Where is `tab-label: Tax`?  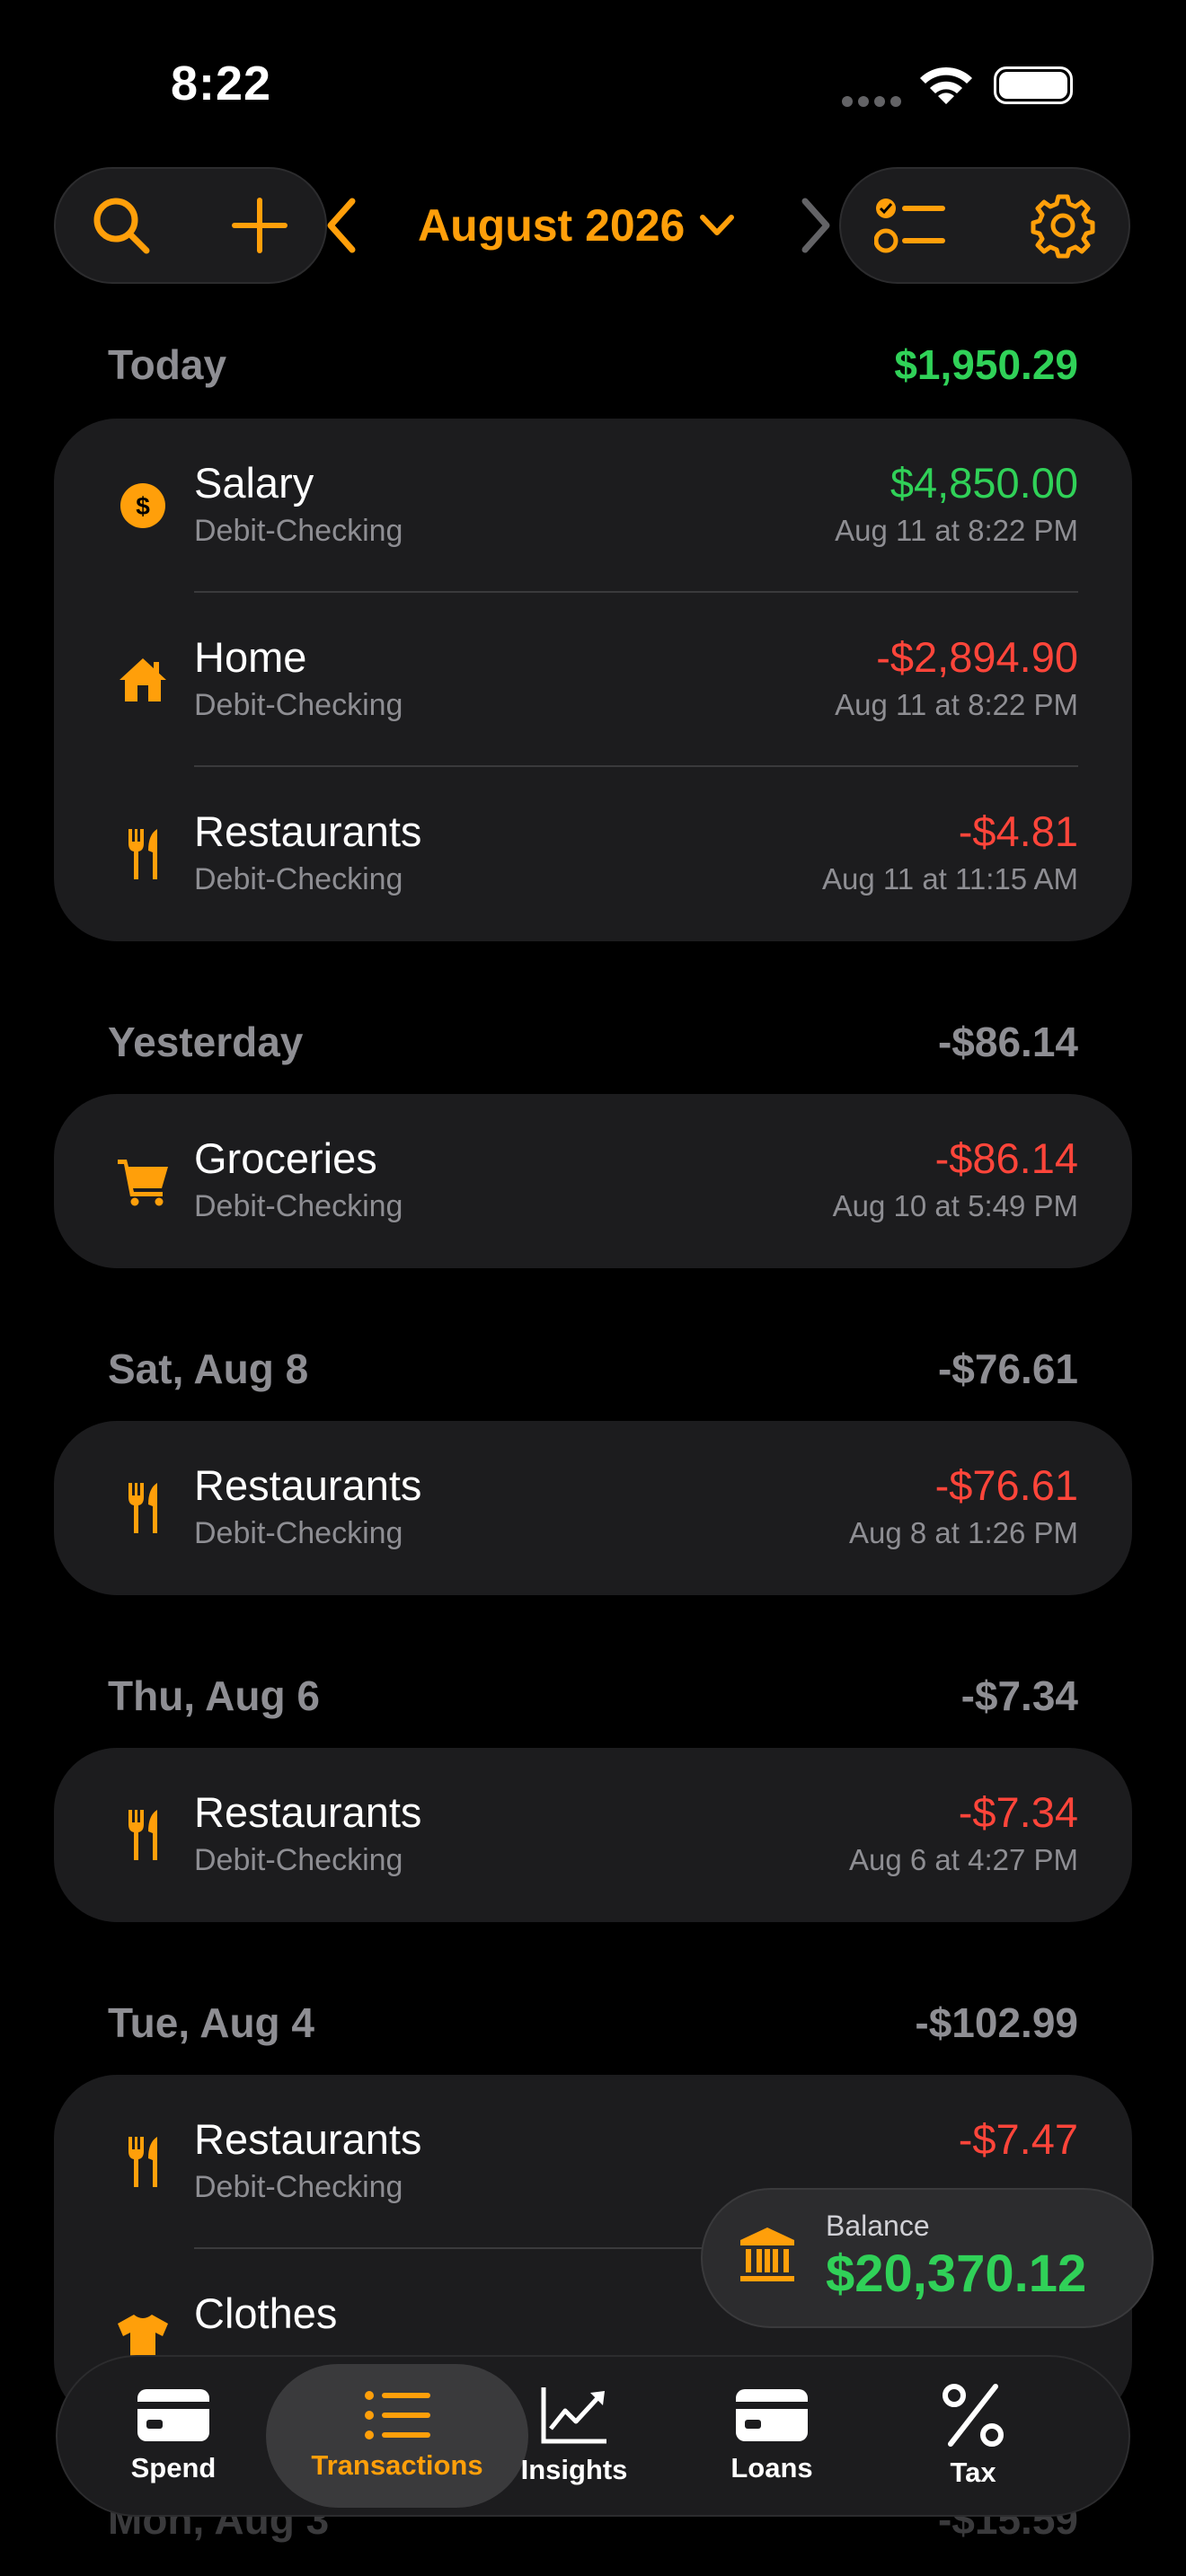 tab-label: Tax is located at coordinates (973, 2472).